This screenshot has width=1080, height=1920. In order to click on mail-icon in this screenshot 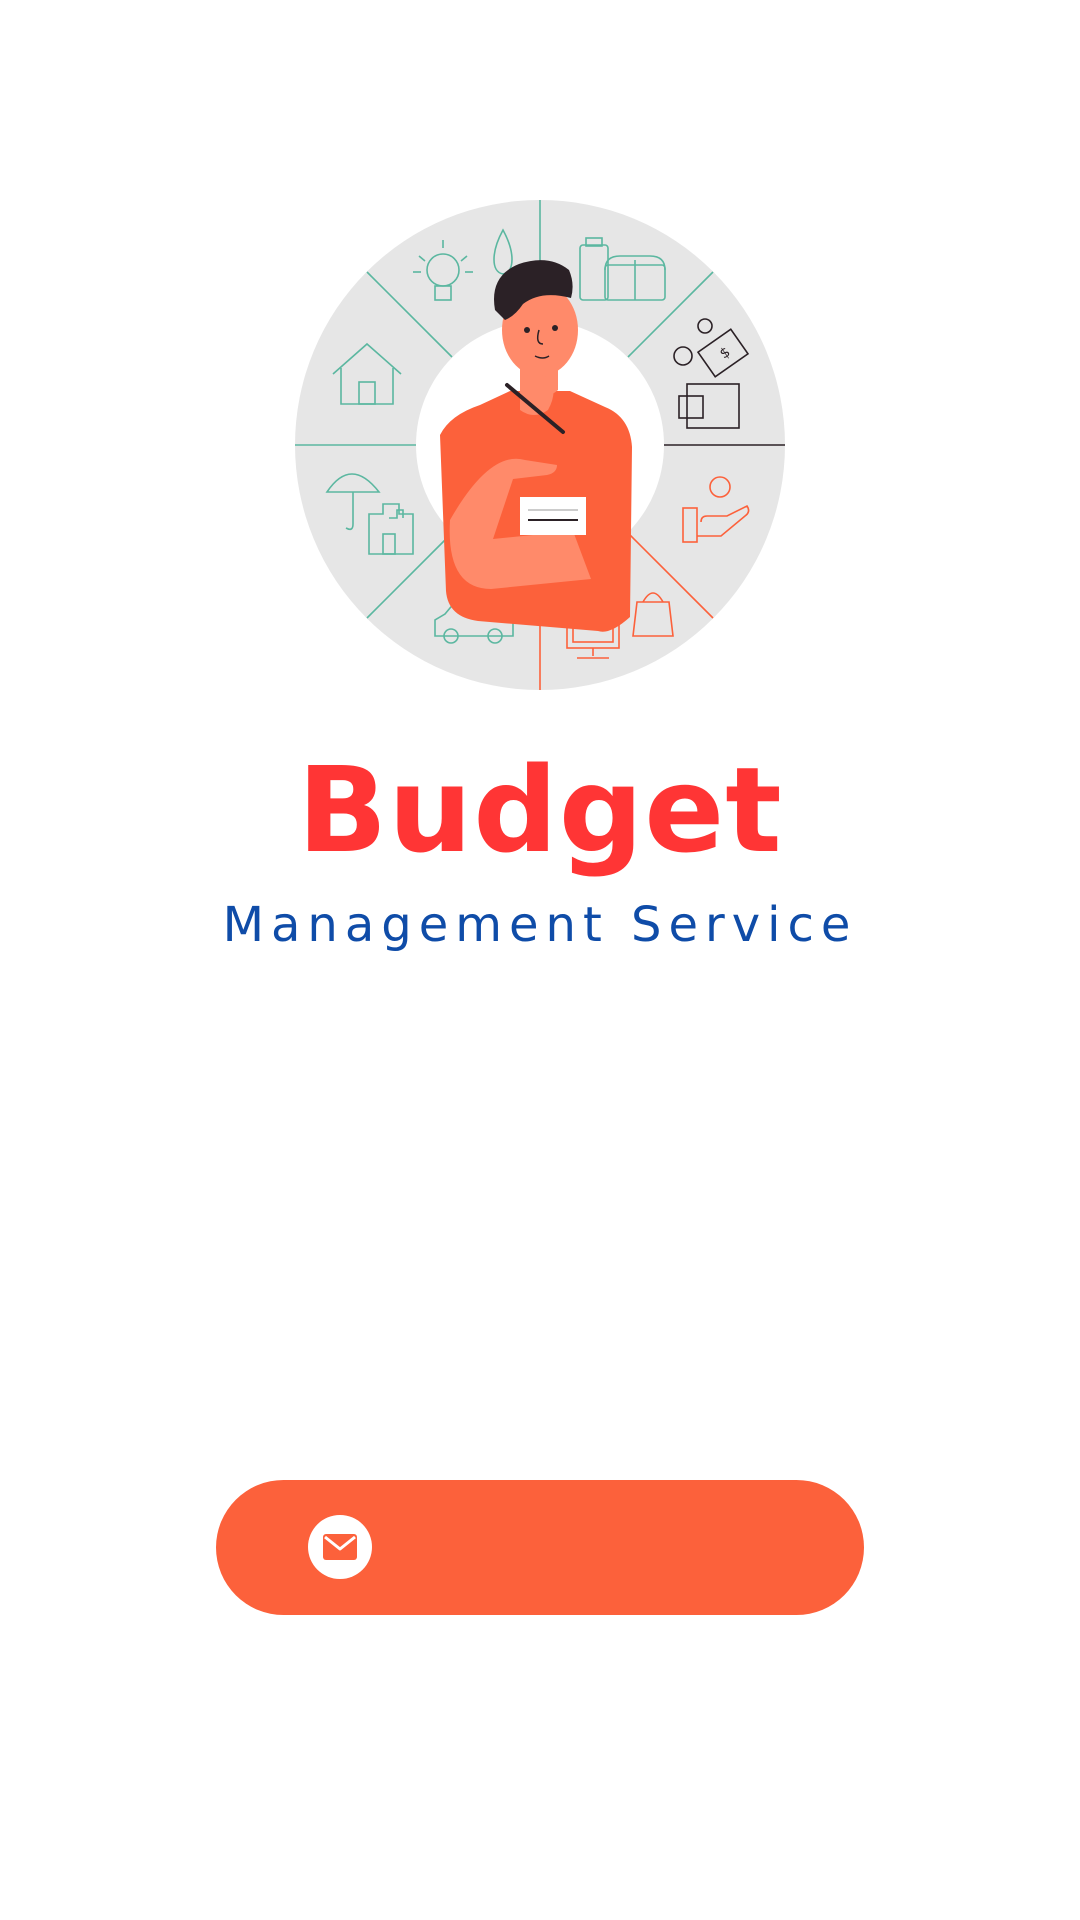, I will do `click(340, 1547)`.